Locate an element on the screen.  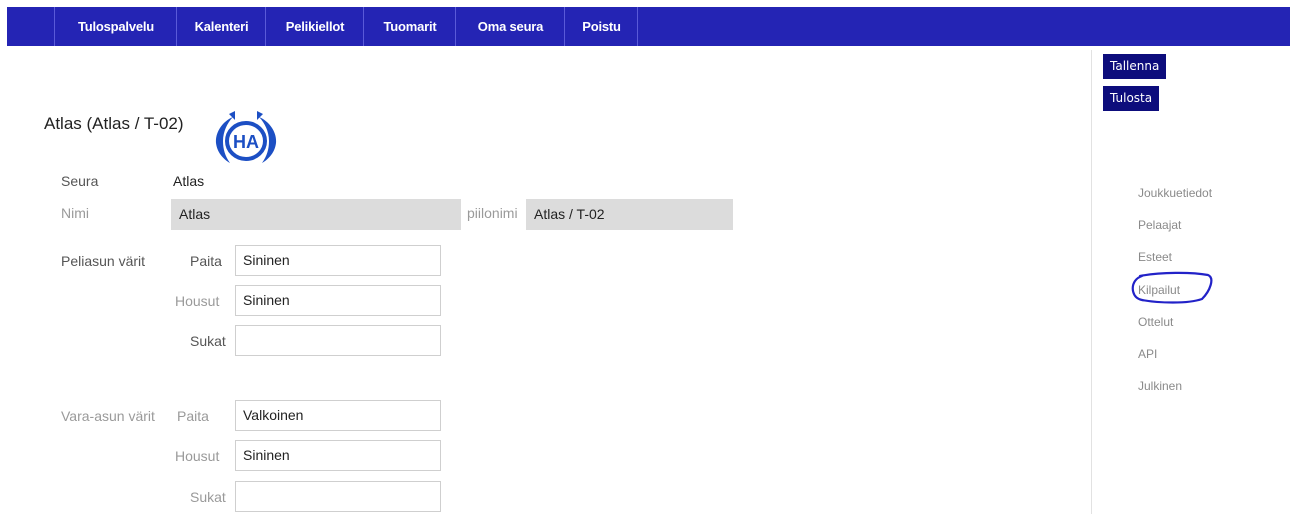
club-label: Seura is located at coordinates (80, 181).